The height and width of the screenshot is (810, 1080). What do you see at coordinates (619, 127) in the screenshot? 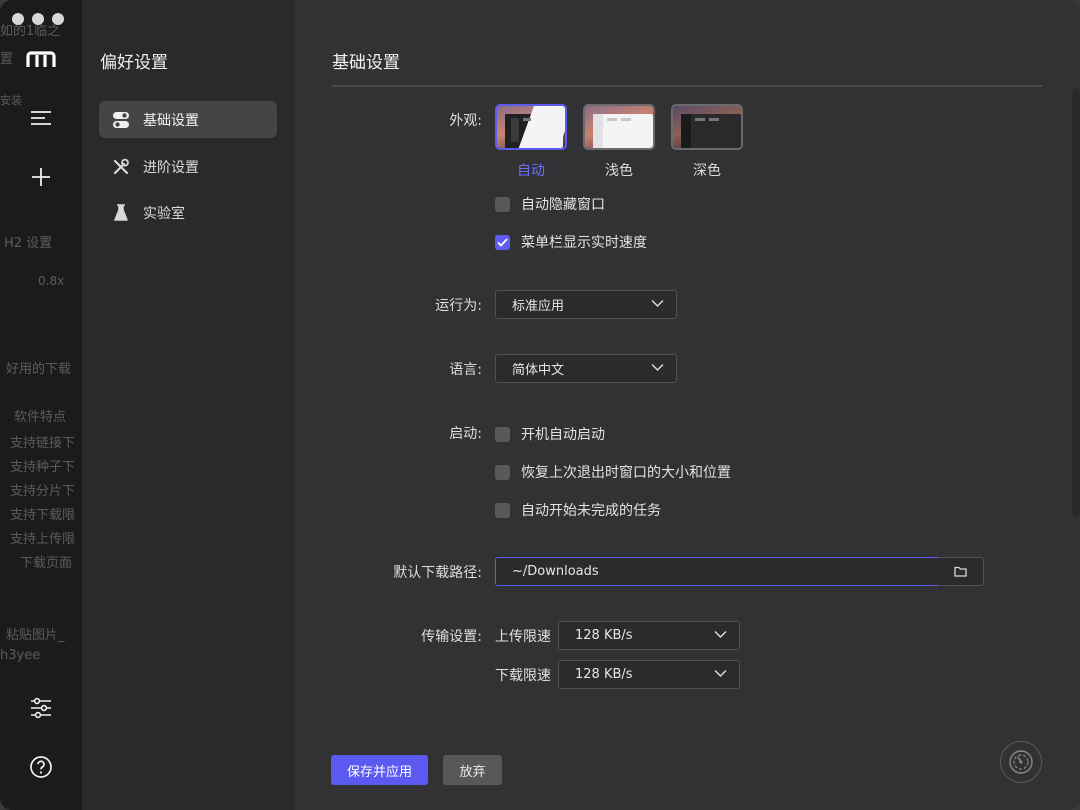
I see `theme-light-thumbnail` at bounding box center [619, 127].